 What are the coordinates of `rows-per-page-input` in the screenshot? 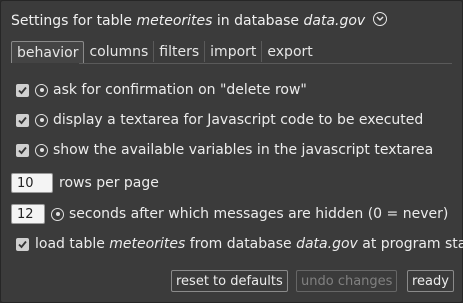 It's located at (32, 183).